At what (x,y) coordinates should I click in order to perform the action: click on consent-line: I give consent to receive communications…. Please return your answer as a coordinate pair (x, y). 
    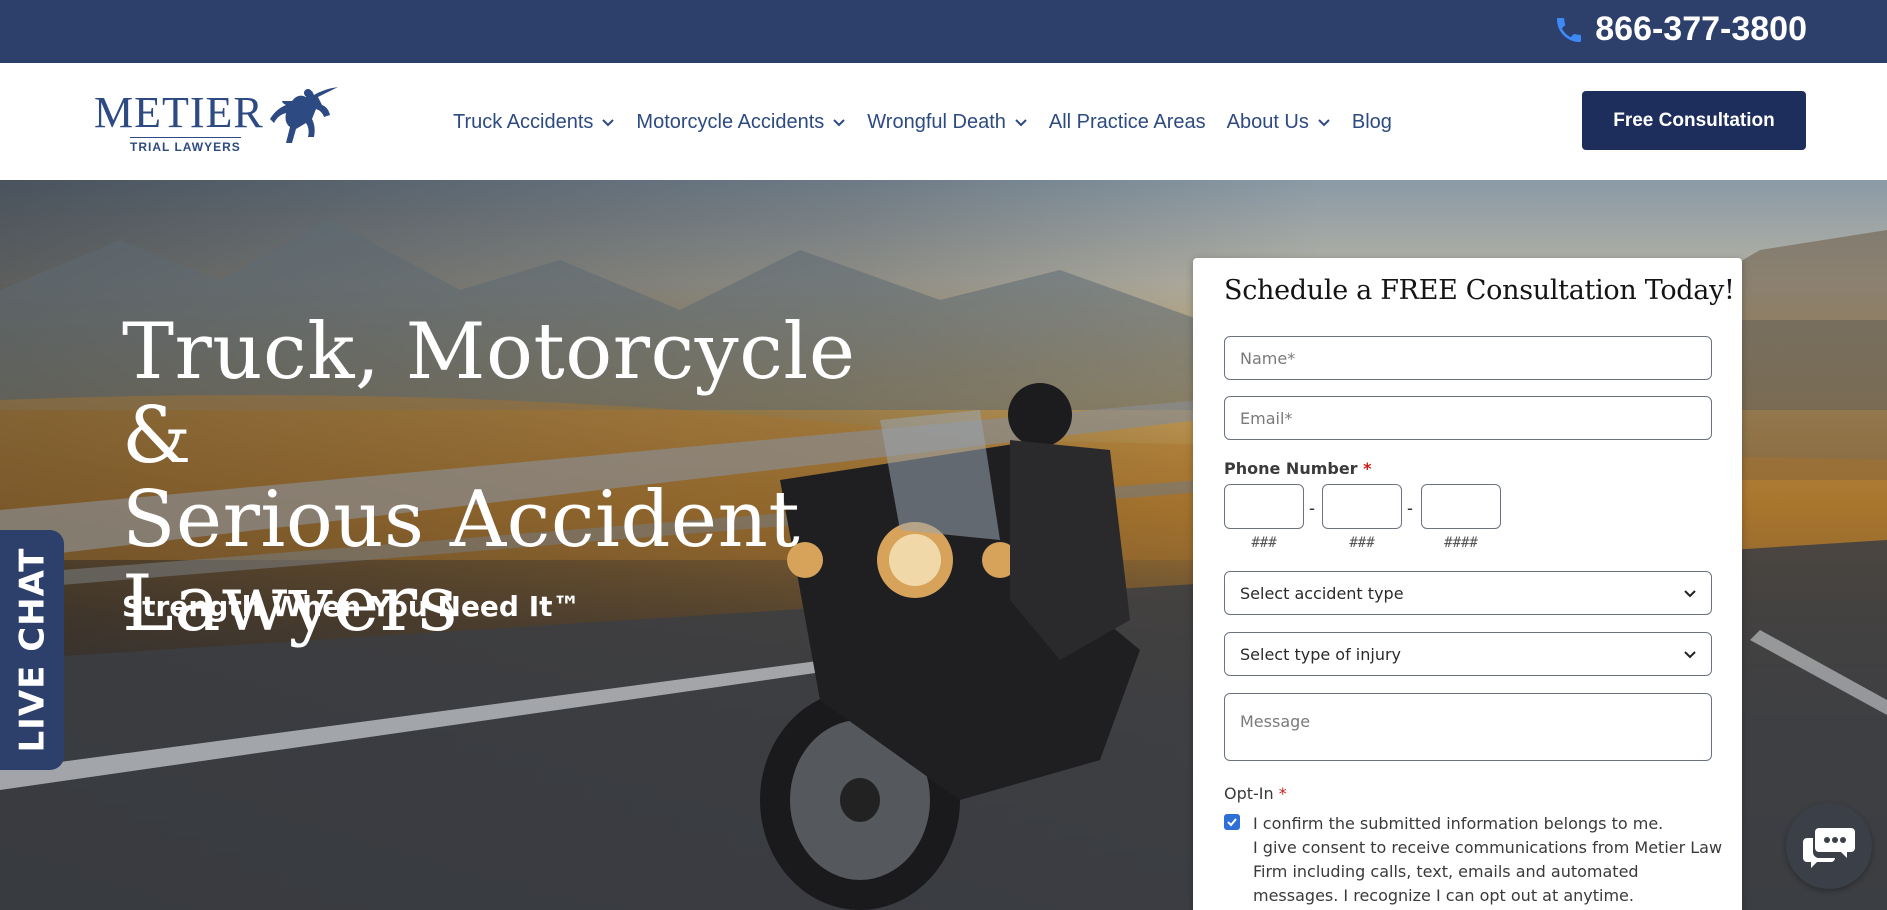
    Looking at the image, I should click on (1488, 871).